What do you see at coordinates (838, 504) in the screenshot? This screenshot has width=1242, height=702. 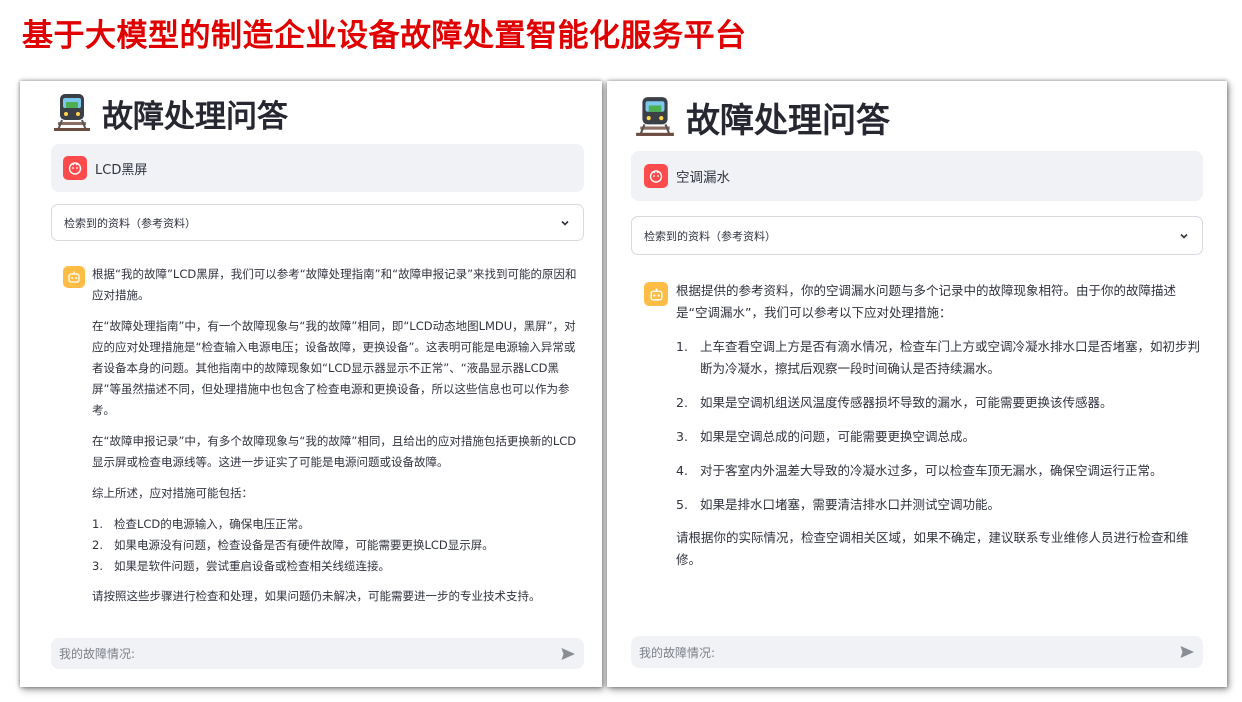 I see `list-item: 5. 如果是排水口堵塞，需要清洁排水口并测试空调功能。` at bounding box center [838, 504].